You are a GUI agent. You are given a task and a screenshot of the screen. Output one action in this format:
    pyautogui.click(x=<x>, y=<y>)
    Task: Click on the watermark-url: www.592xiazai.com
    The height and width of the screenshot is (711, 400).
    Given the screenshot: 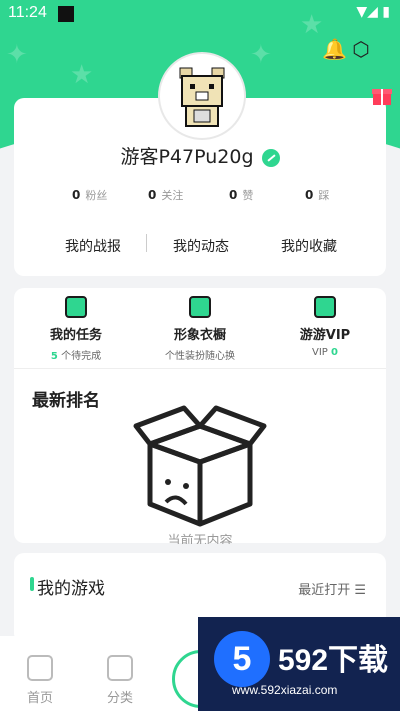 What is the action you would take?
    pyautogui.click(x=285, y=690)
    